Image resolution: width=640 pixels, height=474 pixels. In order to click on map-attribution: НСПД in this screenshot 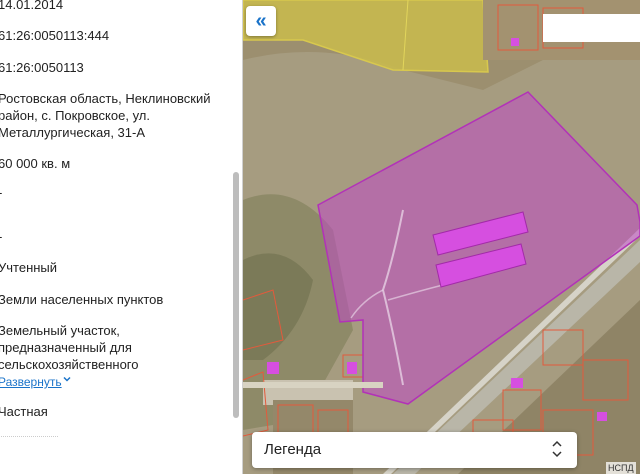, I will do `click(621, 468)`.